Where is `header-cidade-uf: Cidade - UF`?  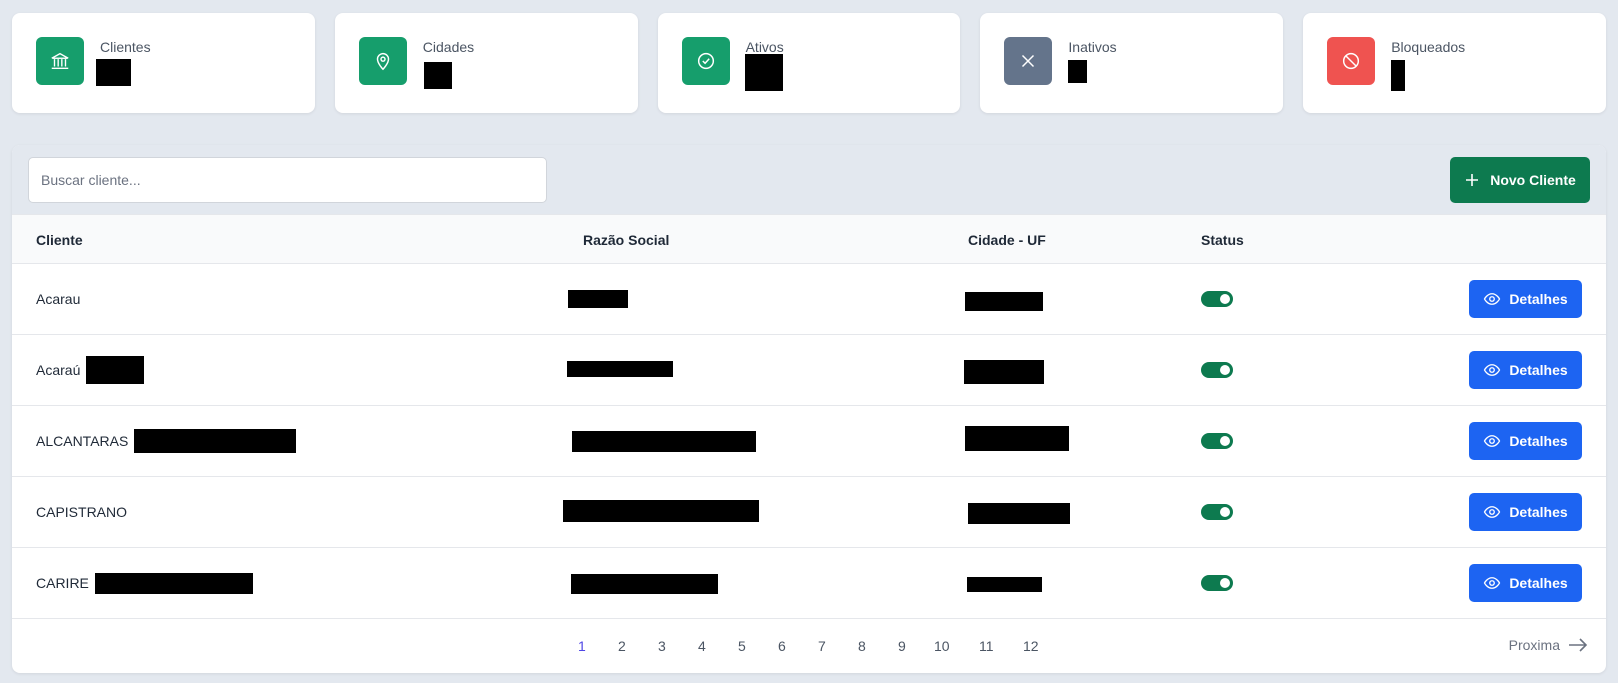 header-cidade-uf: Cidade - UF is located at coordinates (1007, 240).